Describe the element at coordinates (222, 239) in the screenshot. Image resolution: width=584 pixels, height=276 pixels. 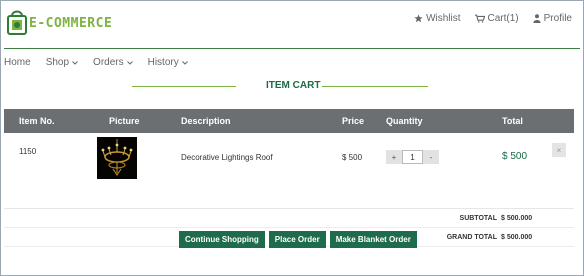
I see `continue-shopping-button: Continue Shopping` at that location.